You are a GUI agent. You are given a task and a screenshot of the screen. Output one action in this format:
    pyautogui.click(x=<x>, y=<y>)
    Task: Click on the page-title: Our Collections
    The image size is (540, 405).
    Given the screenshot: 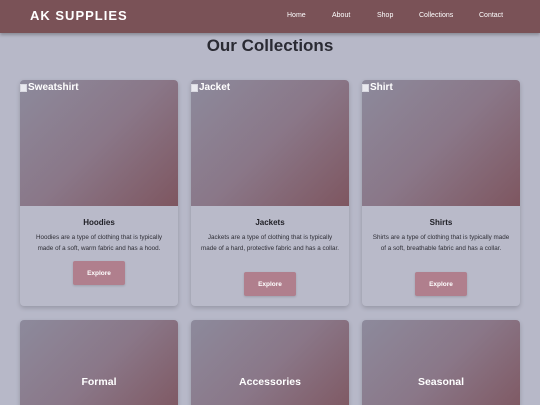 What is the action you would take?
    pyautogui.click(x=270, y=45)
    